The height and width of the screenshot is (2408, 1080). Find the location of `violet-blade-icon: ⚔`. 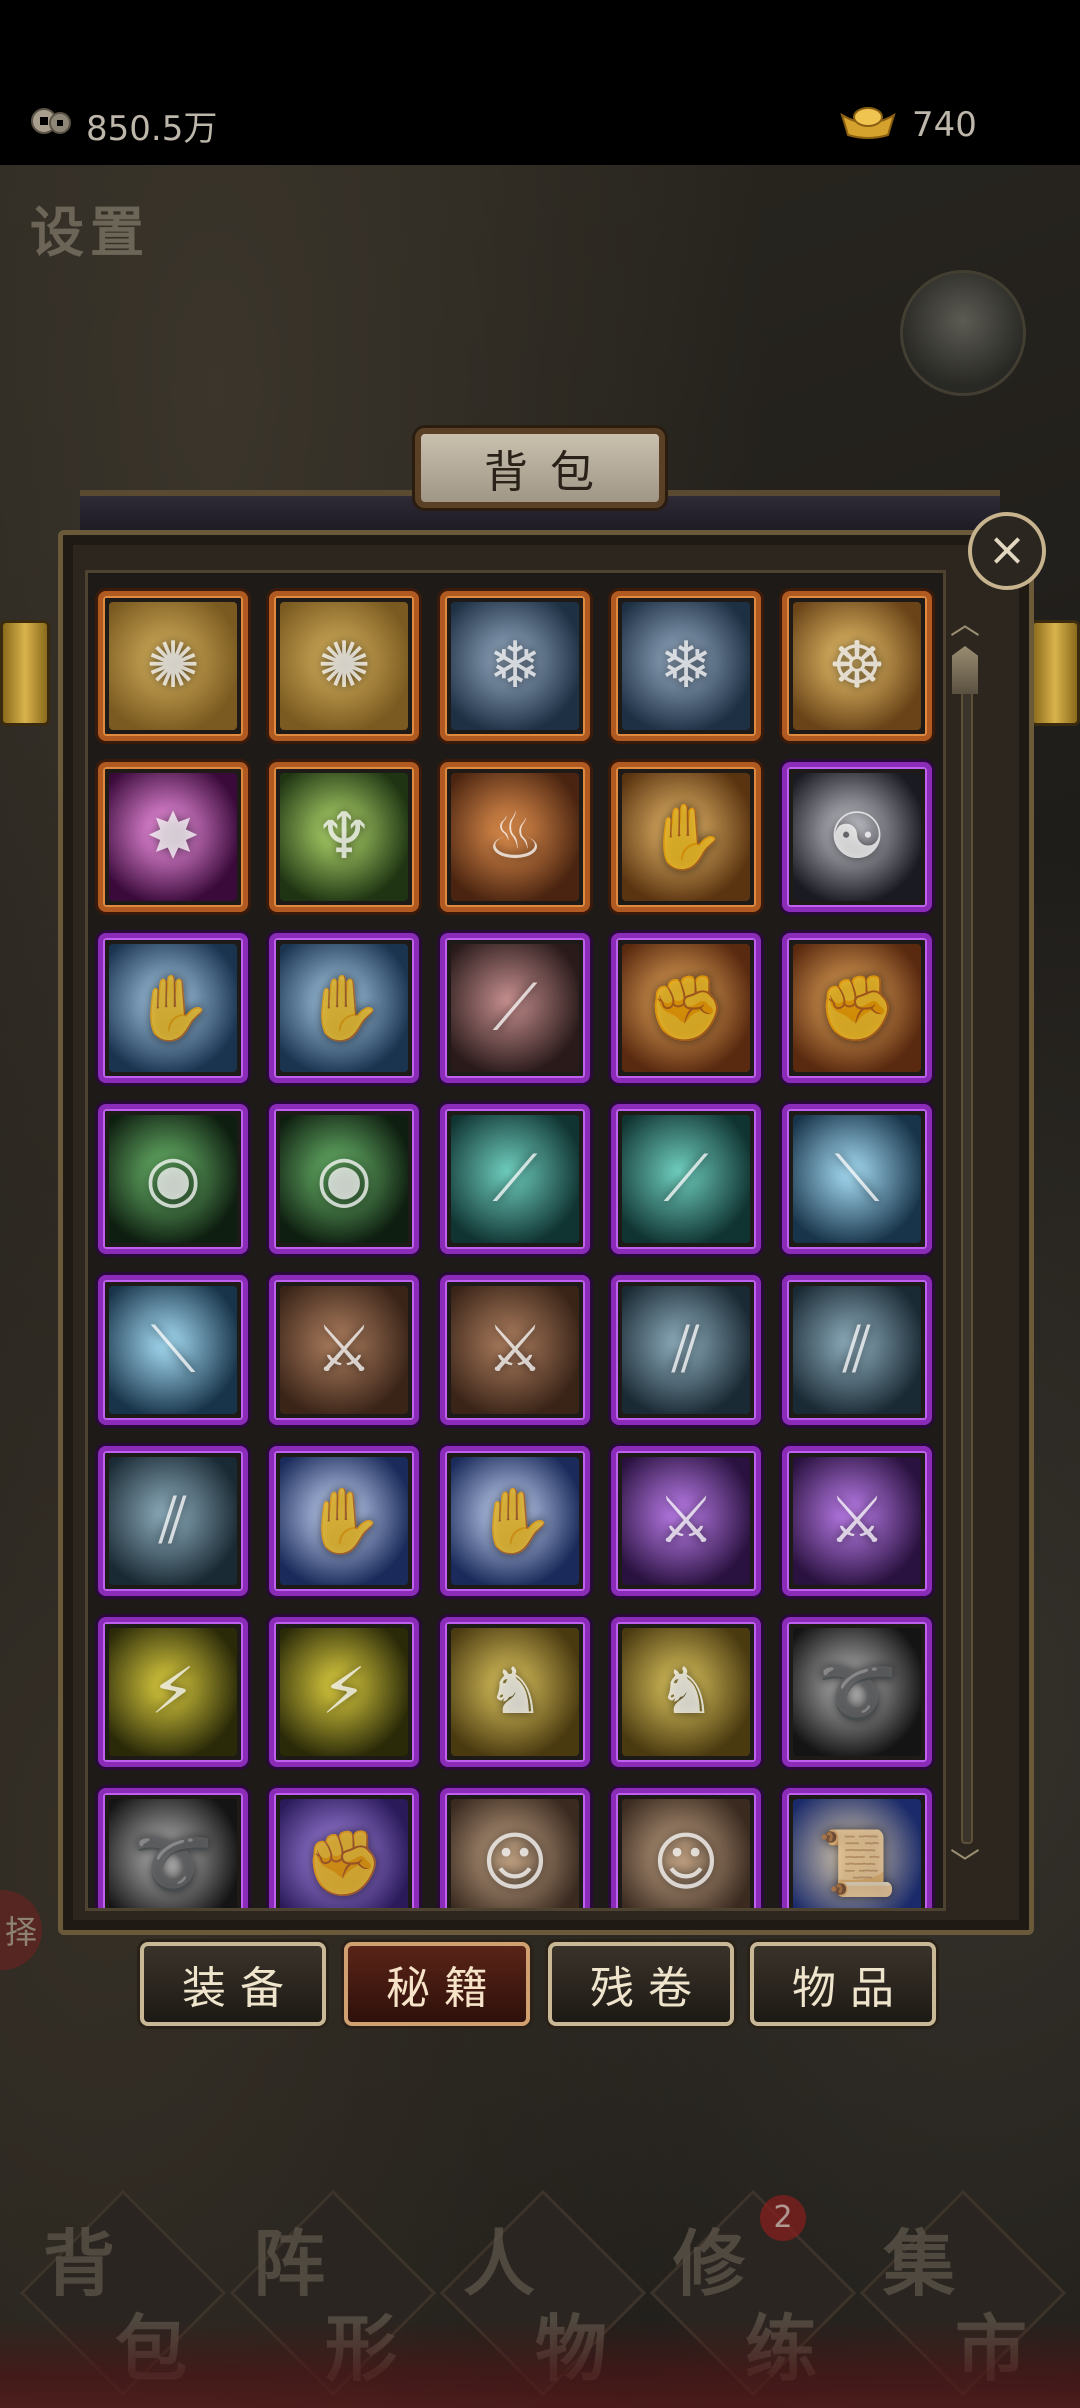

violet-blade-icon: ⚔ is located at coordinates (857, 1521).